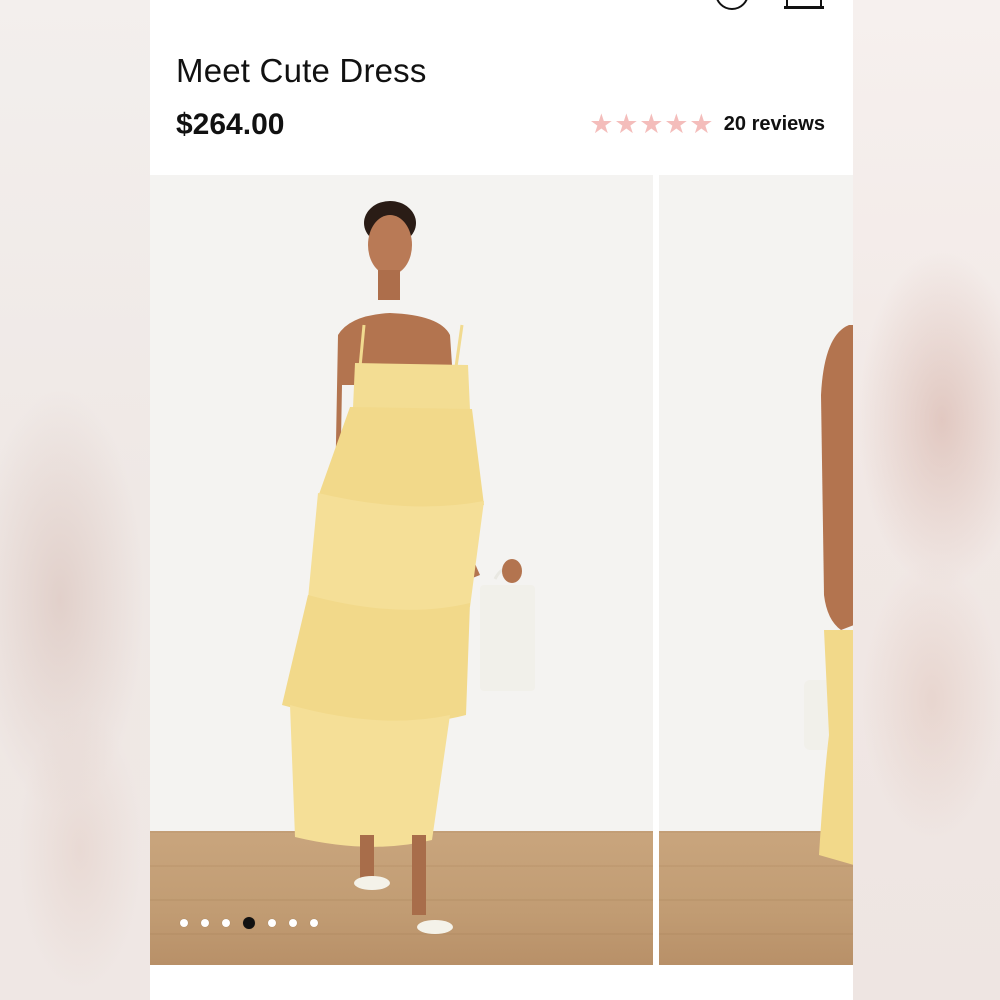 The height and width of the screenshot is (1000, 1000). Describe the element at coordinates (612, 3) in the screenshot. I see `logo-icon` at that location.